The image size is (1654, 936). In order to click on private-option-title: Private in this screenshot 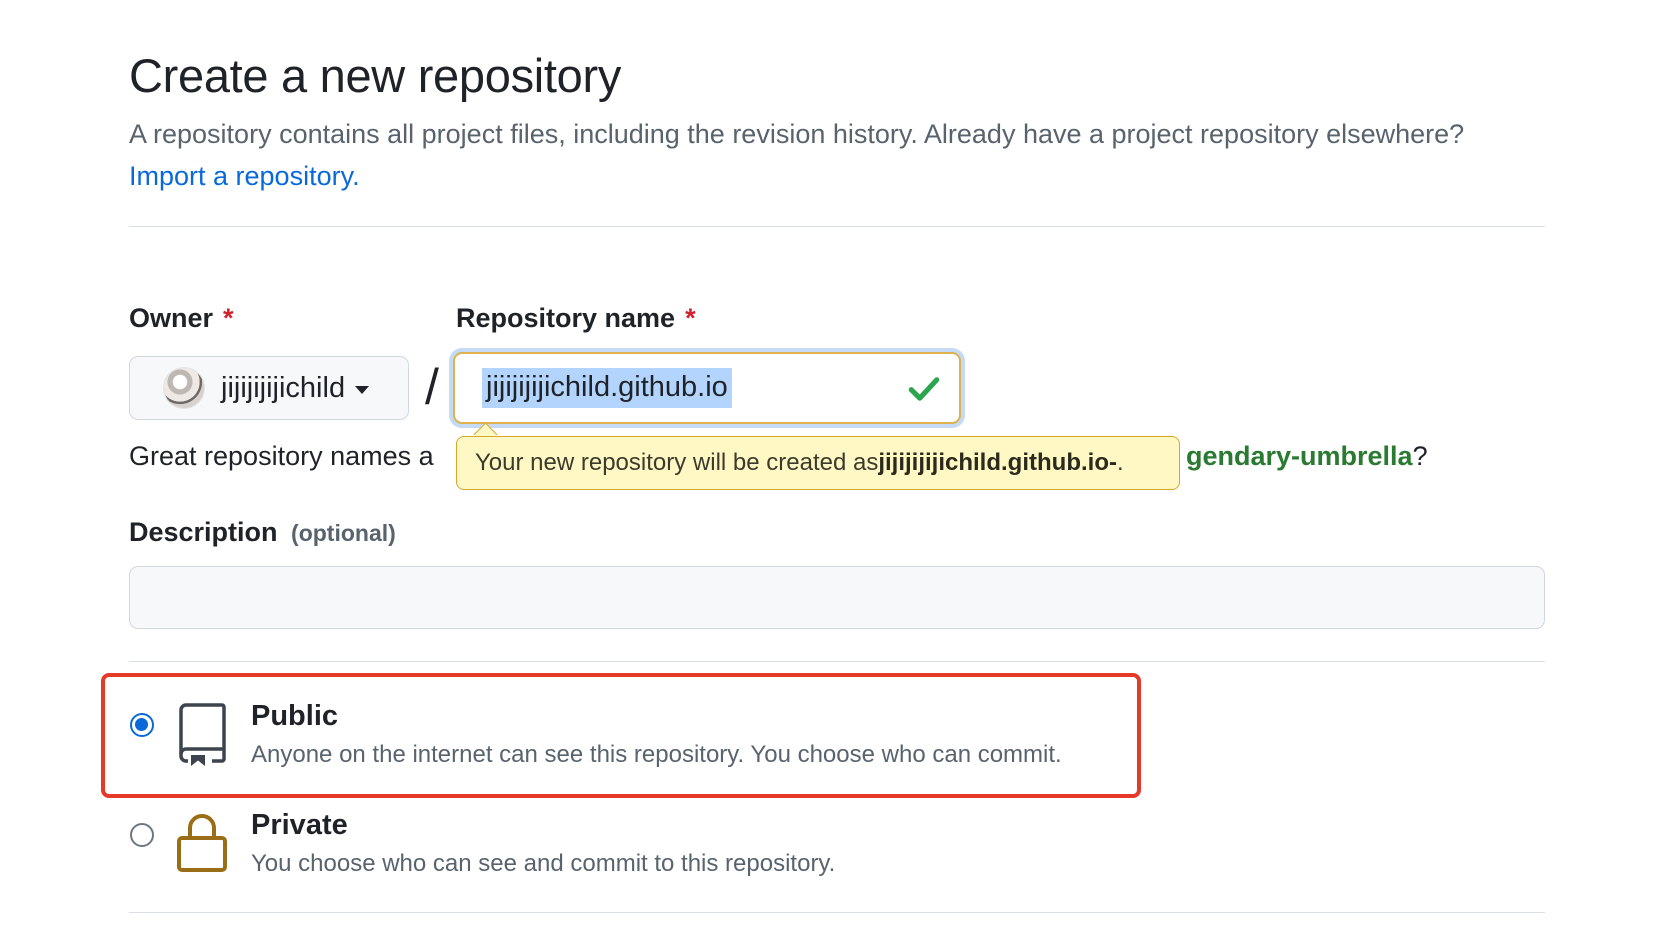, I will do `click(299, 825)`.